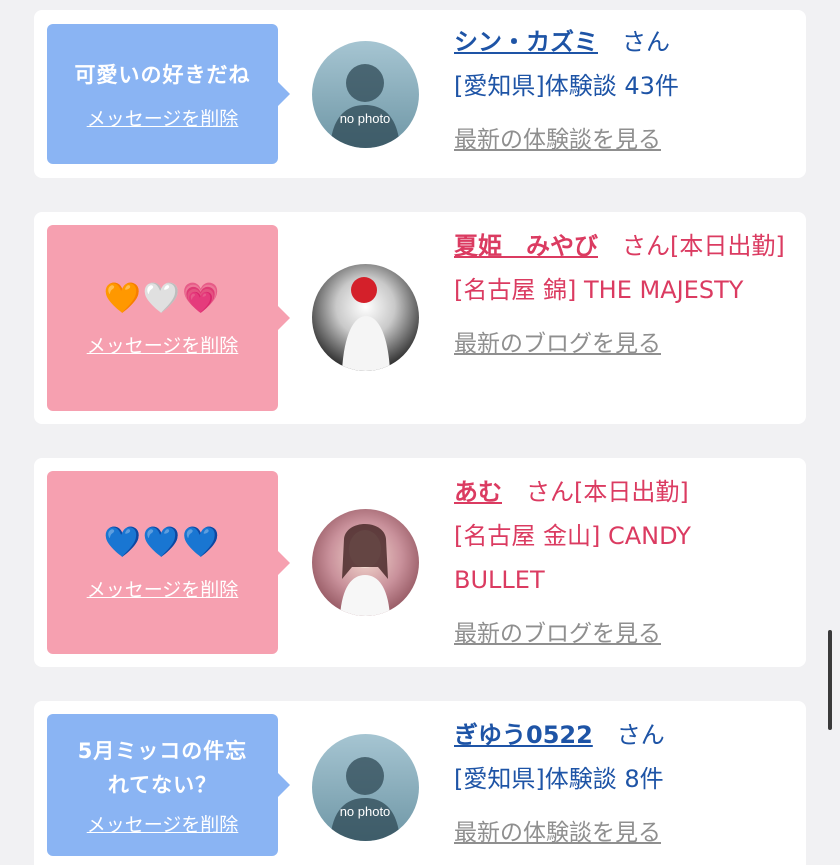 The width and height of the screenshot is (840, 865). What do you see at coordinates (478, 492) in the screenshot?
I see `sender-name-link: あむ` at bounding box center [478, 492].